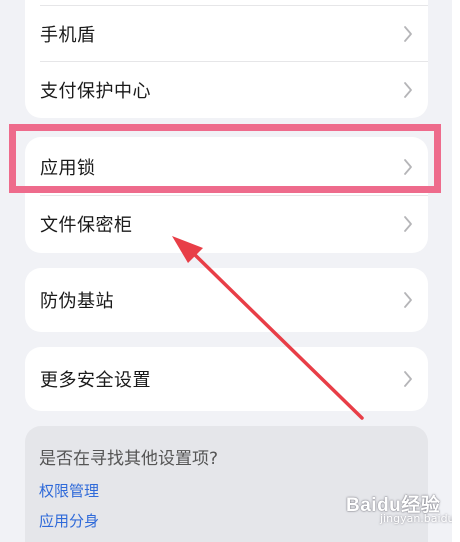 The height and width of the screenshot is (542, 460). Describe the element at coordinates (86, 225) in the screenshot. I see `menu-item-label: 文件保密柜` at that location.